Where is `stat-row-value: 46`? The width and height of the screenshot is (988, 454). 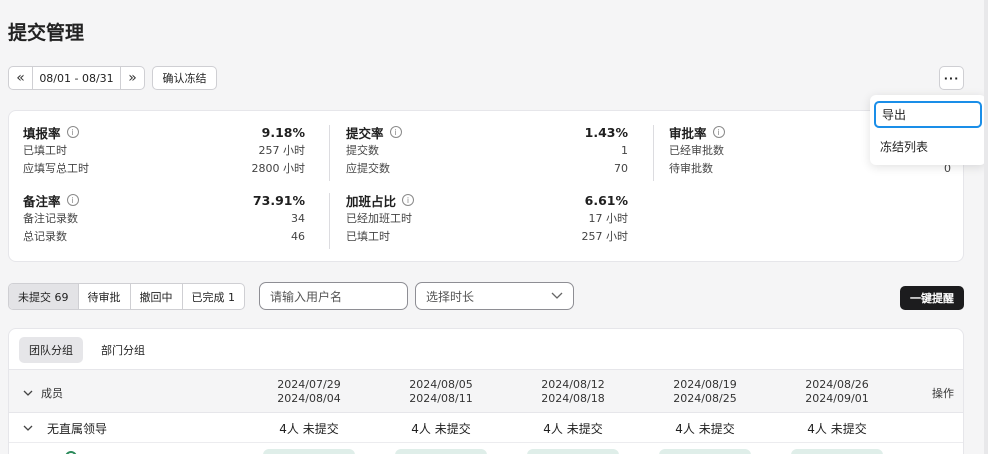 stat-row-value: 46 is located at coordinates (298, 236).